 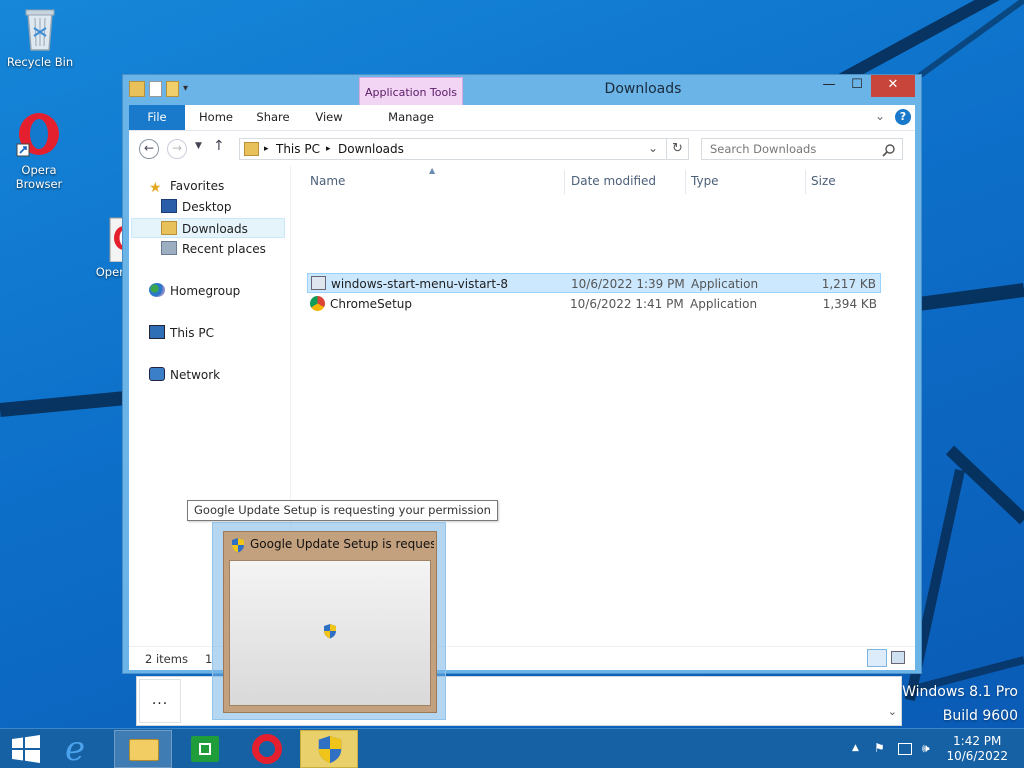 I want to click on nav-recent-label: Recent places, so click(x=224, y=249).